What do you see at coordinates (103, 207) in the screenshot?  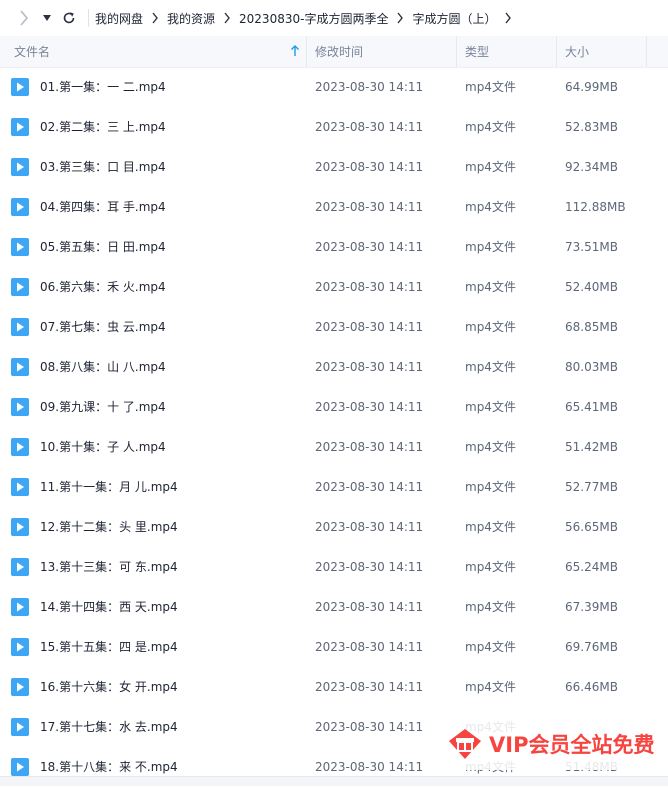 I see `file-name: 04.第四集：耳 手.mp4` at bounding box center [103, 207].